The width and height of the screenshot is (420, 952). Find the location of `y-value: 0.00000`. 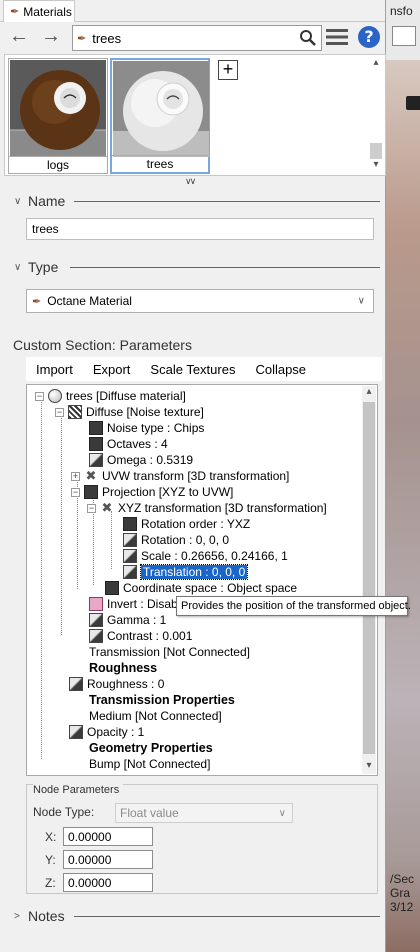

y-value: 0.00000 is located at coordinates (90, 859).